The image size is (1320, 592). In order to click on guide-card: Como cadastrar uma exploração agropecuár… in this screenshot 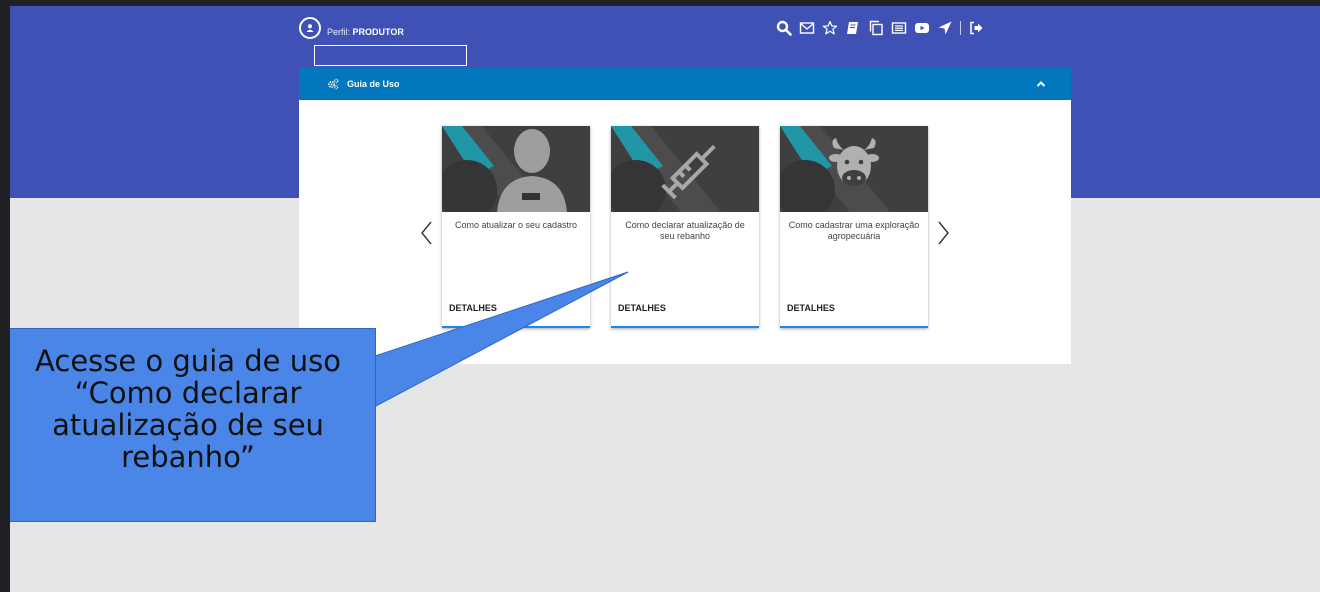, I will do `click(854, 227)`.